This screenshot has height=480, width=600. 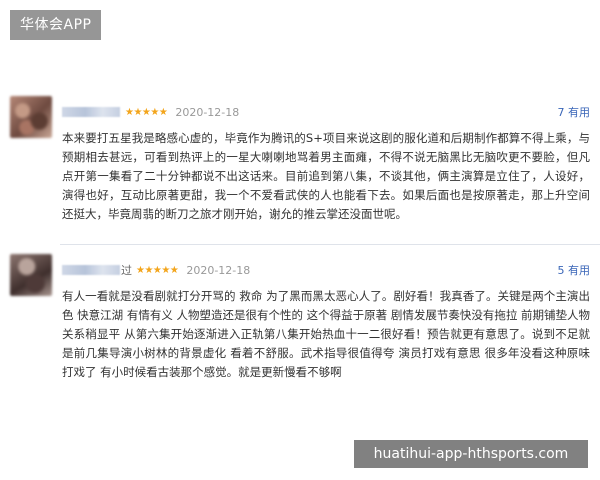 What do you see at coordinates (56, 25) in the screenshot?
I see `app-badge: 华体会APP` at bounding box center [56, 25].